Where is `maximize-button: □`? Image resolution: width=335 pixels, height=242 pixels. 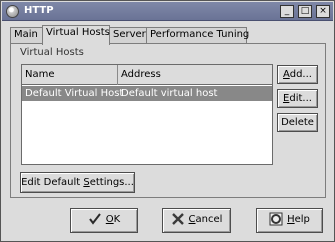
maximize-button: □ is located at coordinates (305, 11).